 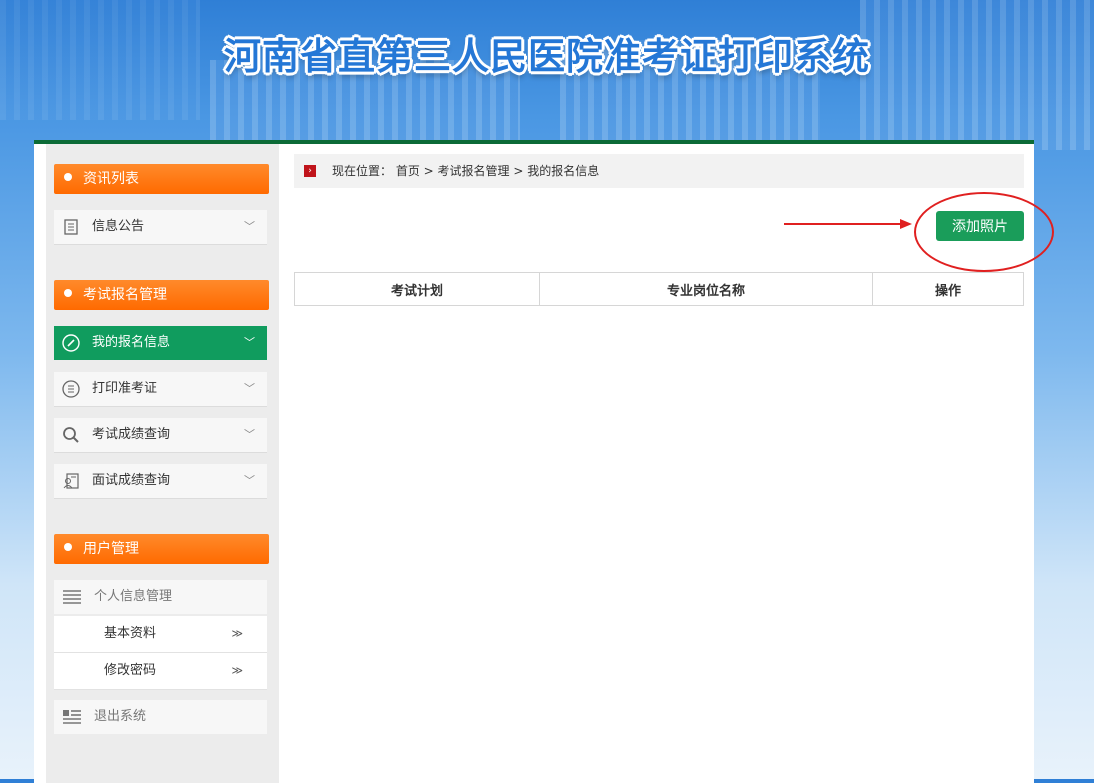 What do you see at coordinates (130, 670) in the screenshot?
I see `sidebar-item-label: 修改密码` at bounding box center [130, 670].